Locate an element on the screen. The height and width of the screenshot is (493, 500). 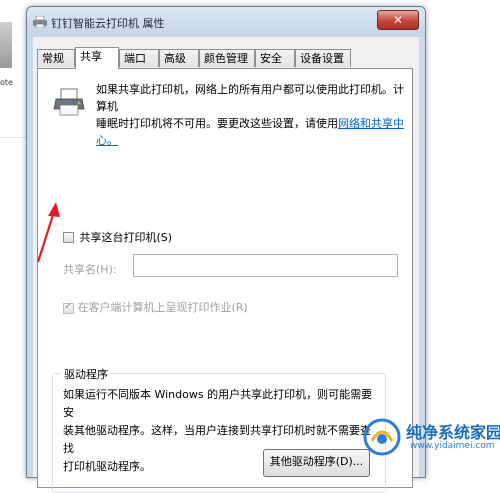
render-jobs-option: 在客户端计算机上呈现打印作业(R) is located at coordinates (155, 307).